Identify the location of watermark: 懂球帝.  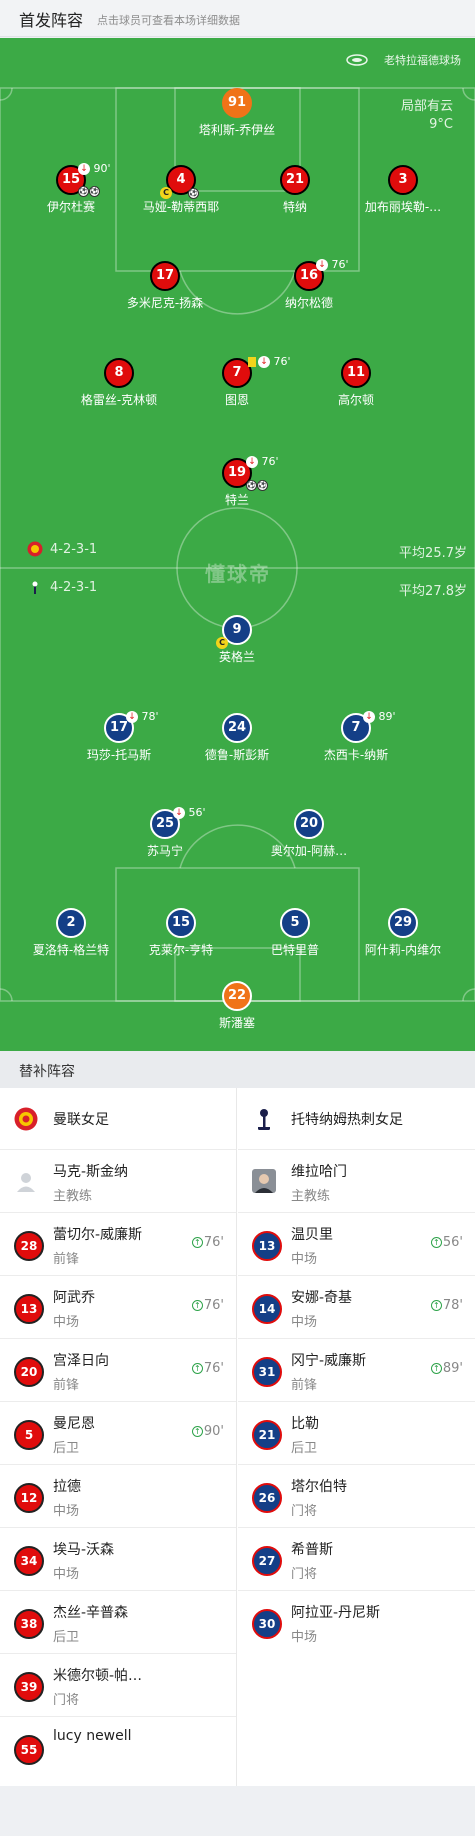
(238, 574).